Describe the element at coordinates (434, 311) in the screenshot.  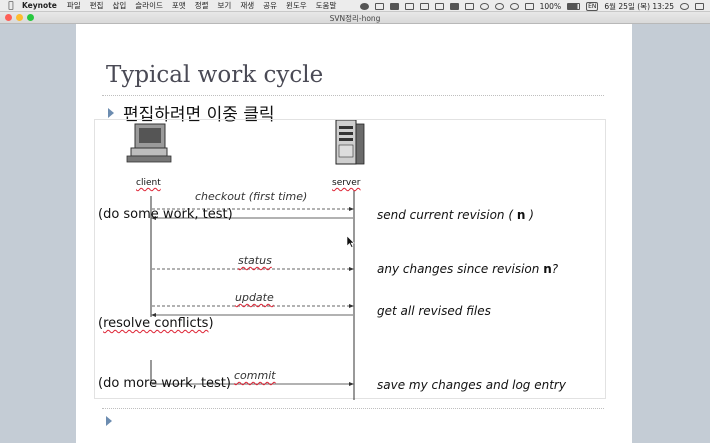
I see `get-files-note: get all revised files` at that location.